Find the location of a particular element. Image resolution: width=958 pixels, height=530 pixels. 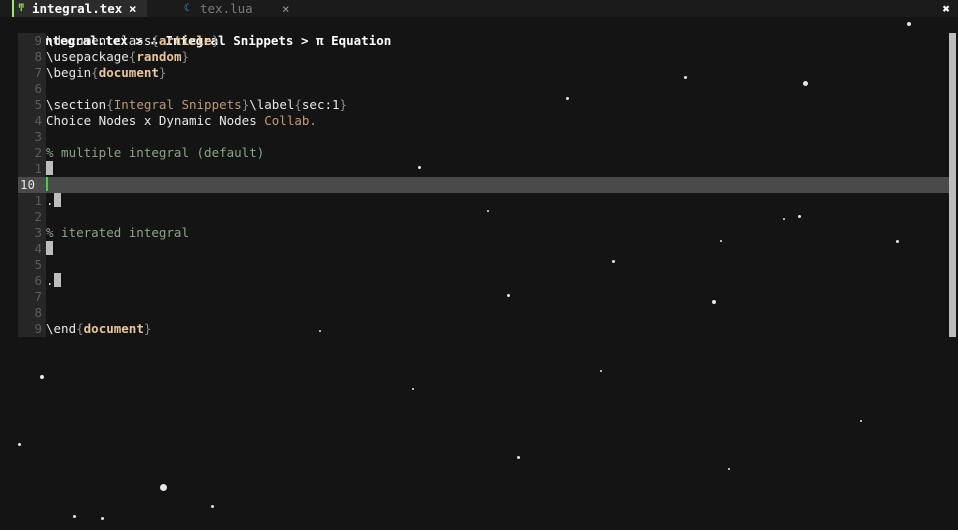

lua-file-icon: ☾ is located at coordinates (187, 8).